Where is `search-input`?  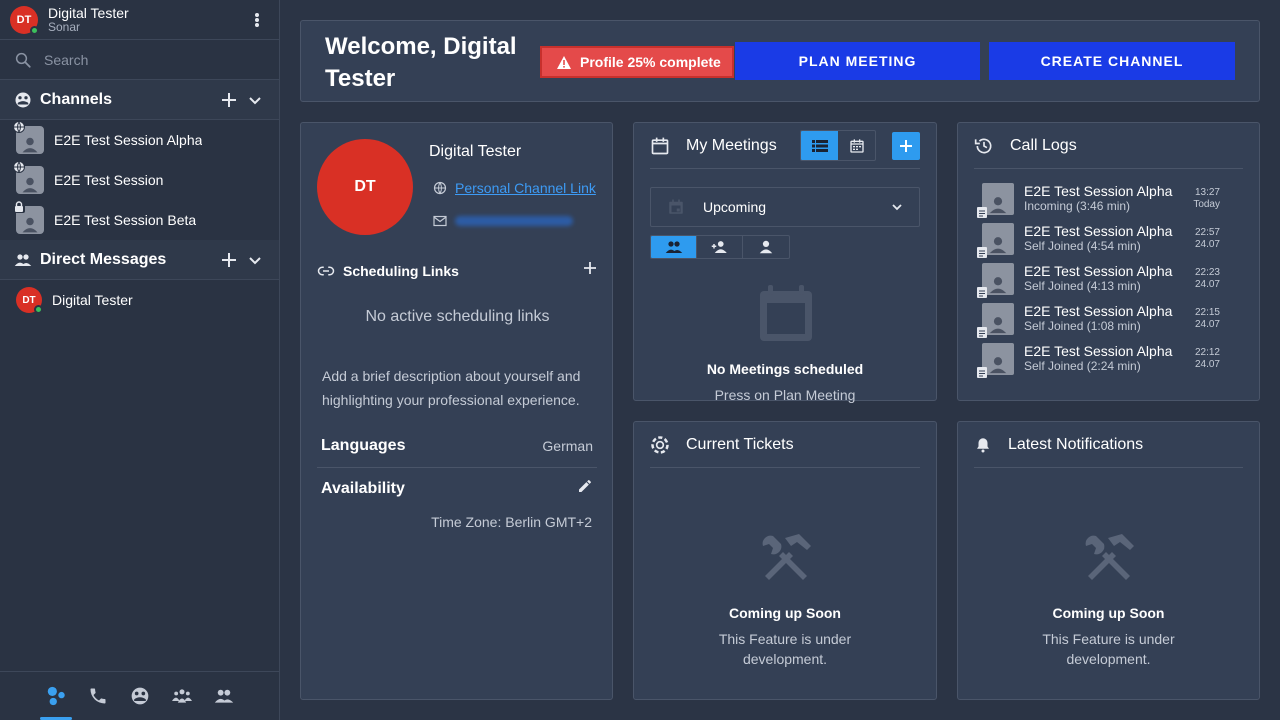 search-input is located at coordinates (144, 59).